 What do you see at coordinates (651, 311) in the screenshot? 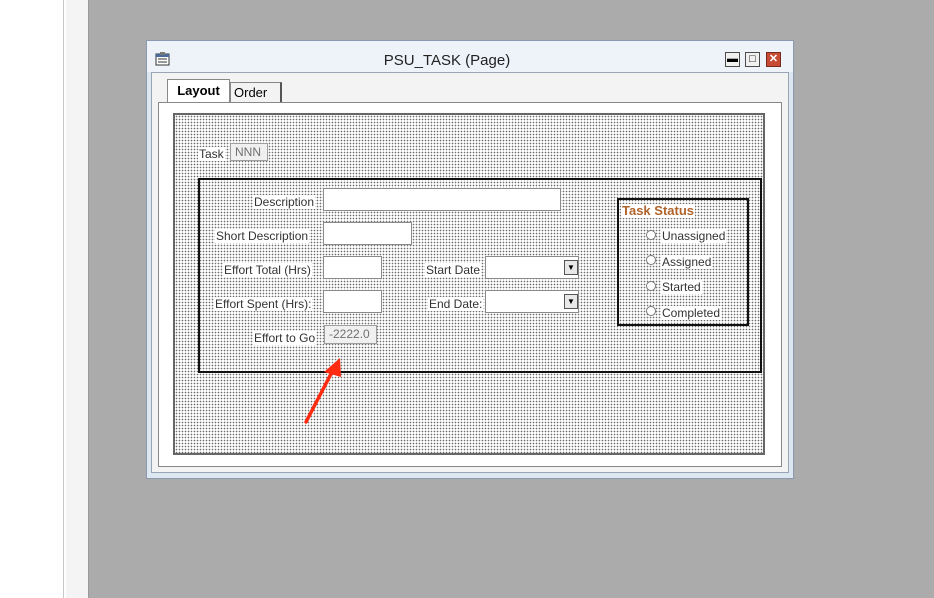
I see `completed-radio` at bounding box center [651, 311].